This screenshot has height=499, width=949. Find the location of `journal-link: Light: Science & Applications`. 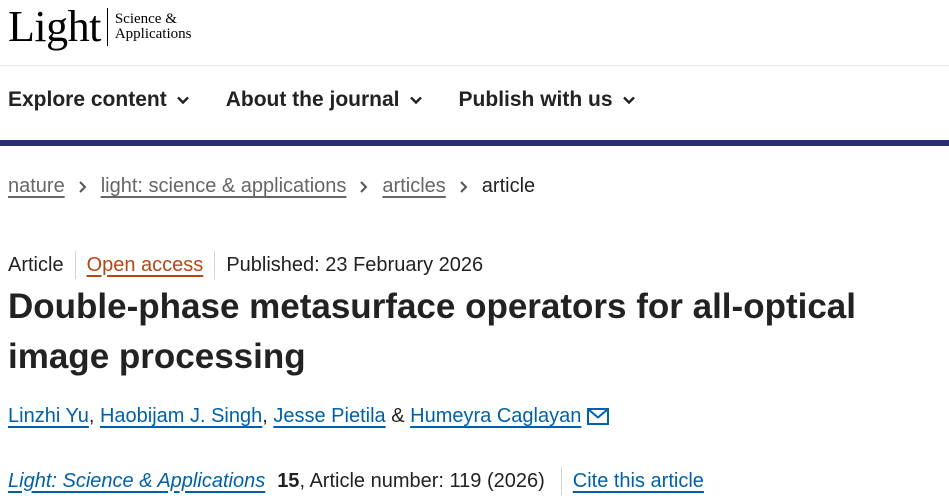

journal-link: Light: Science & Applications is located at coordinates (136, 481).